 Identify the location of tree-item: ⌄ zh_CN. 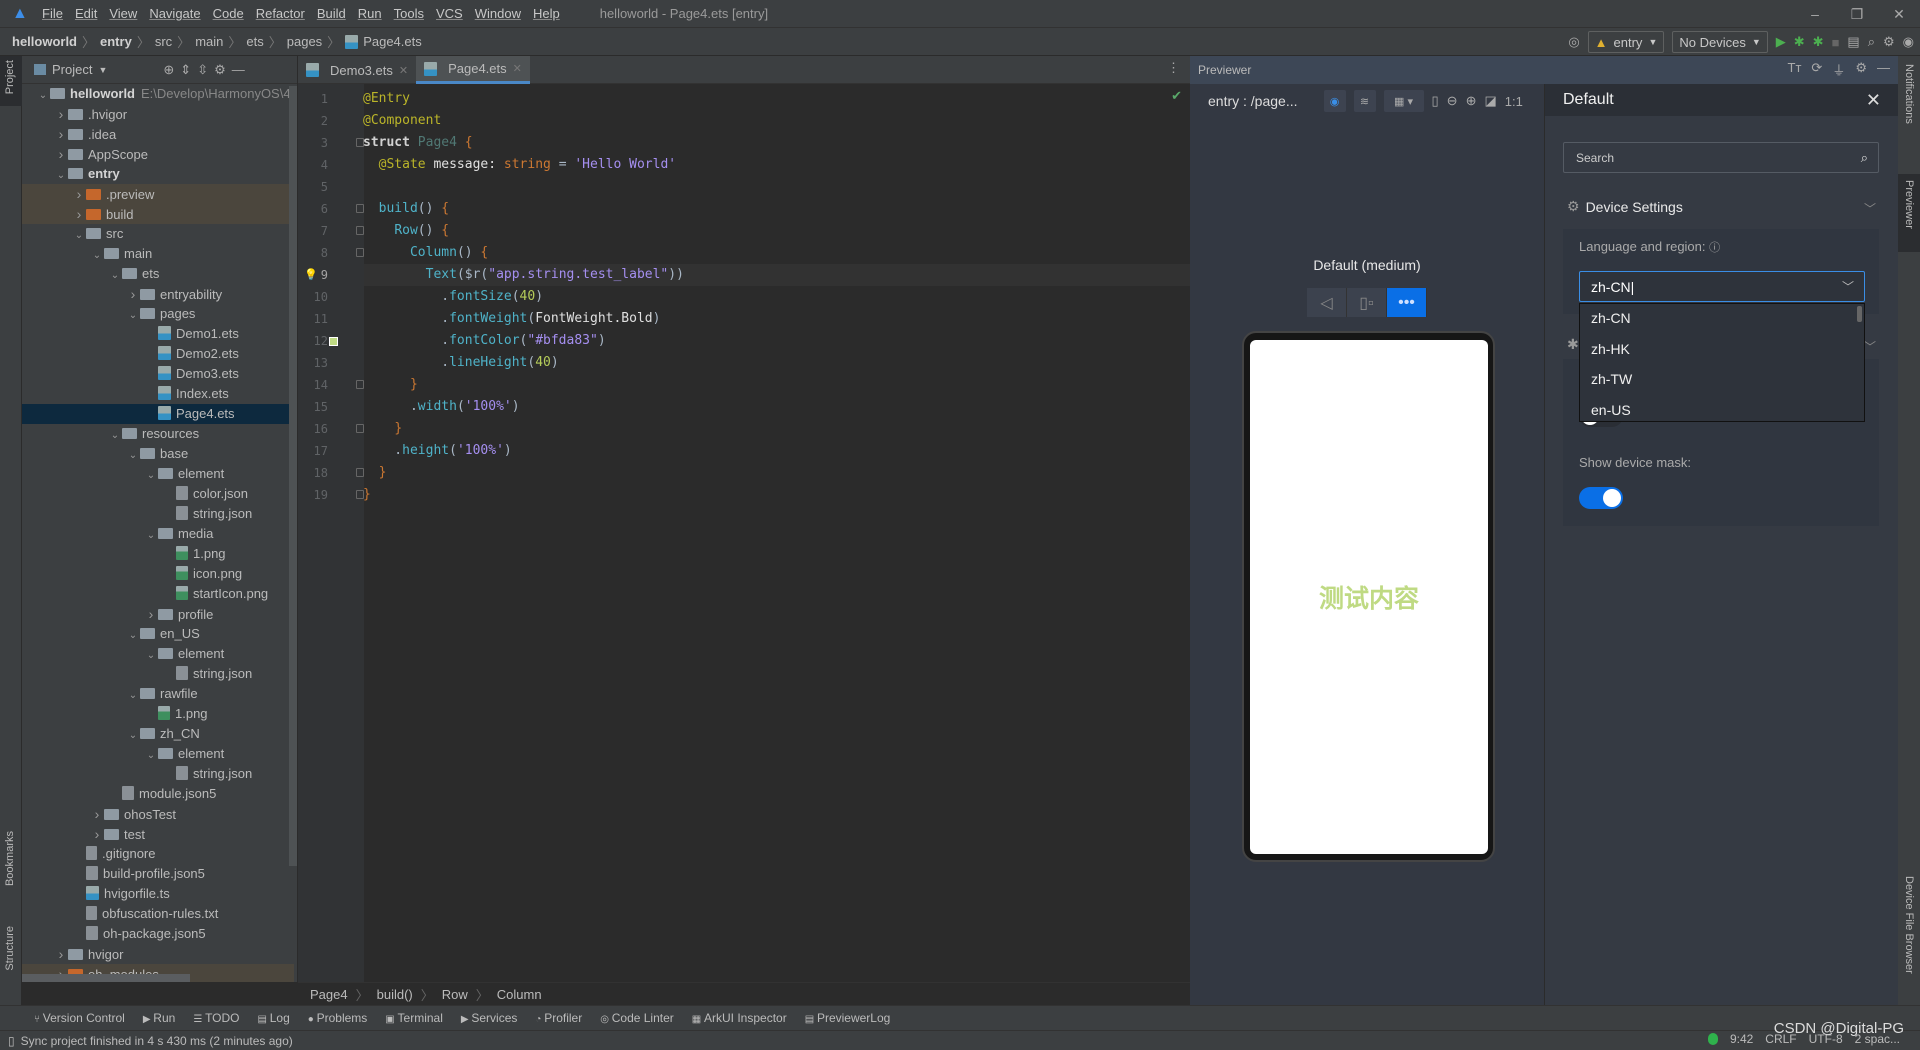
(158, 734).